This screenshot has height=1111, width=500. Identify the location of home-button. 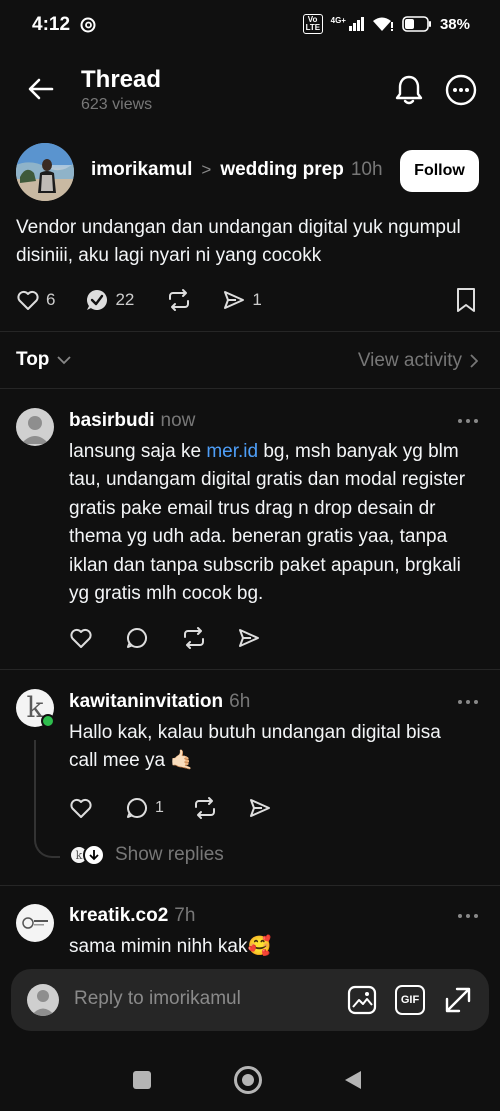
(248, 1080).